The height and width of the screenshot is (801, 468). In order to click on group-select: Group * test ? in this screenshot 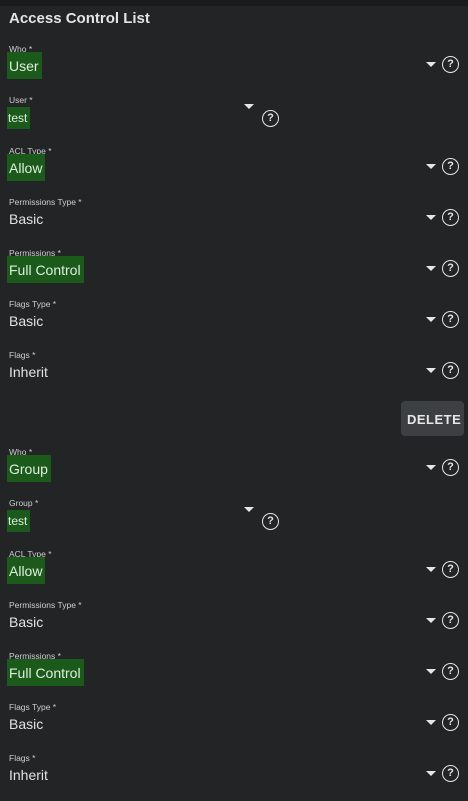, I will do `click(234, 522)`.